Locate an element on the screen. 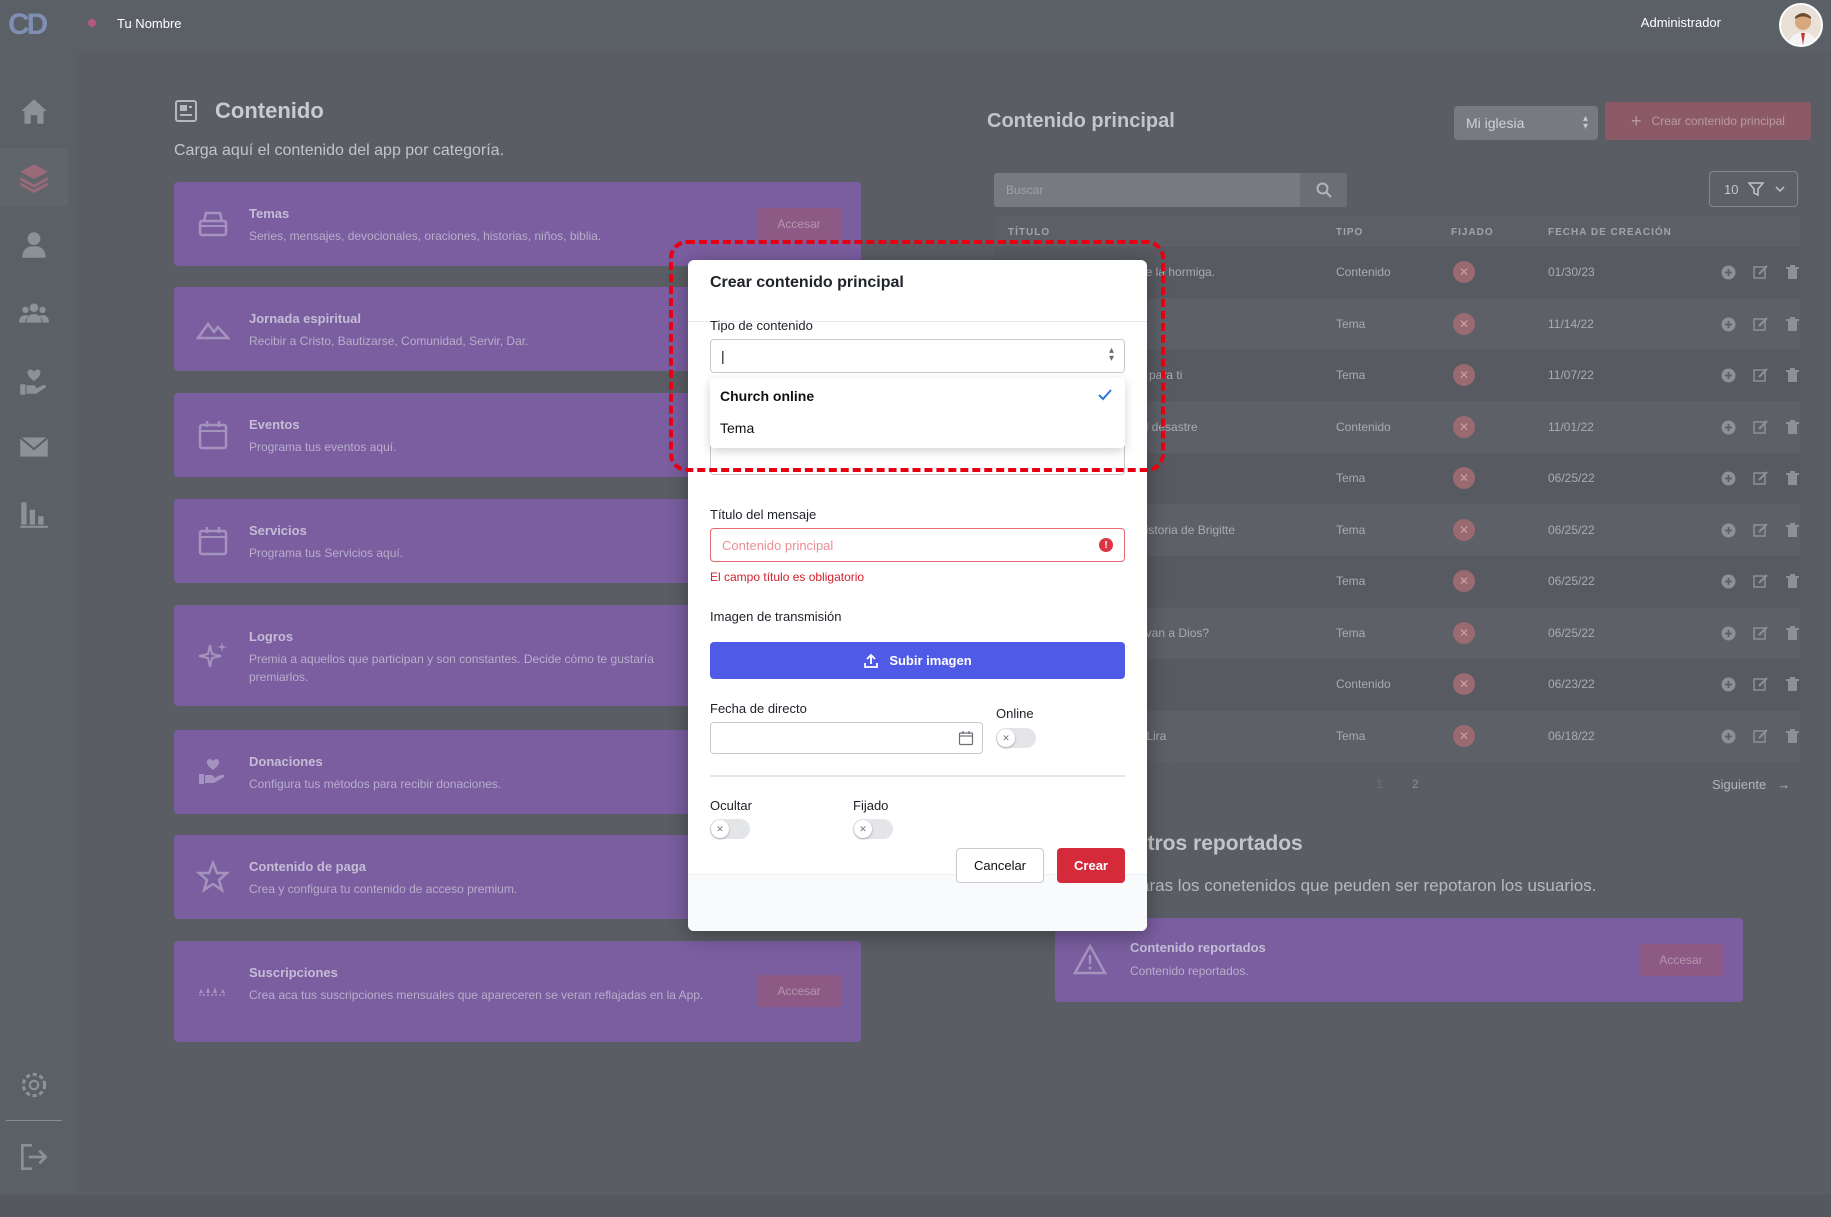  column-pinned: FIJADO is located at coordinates (1472, 232).